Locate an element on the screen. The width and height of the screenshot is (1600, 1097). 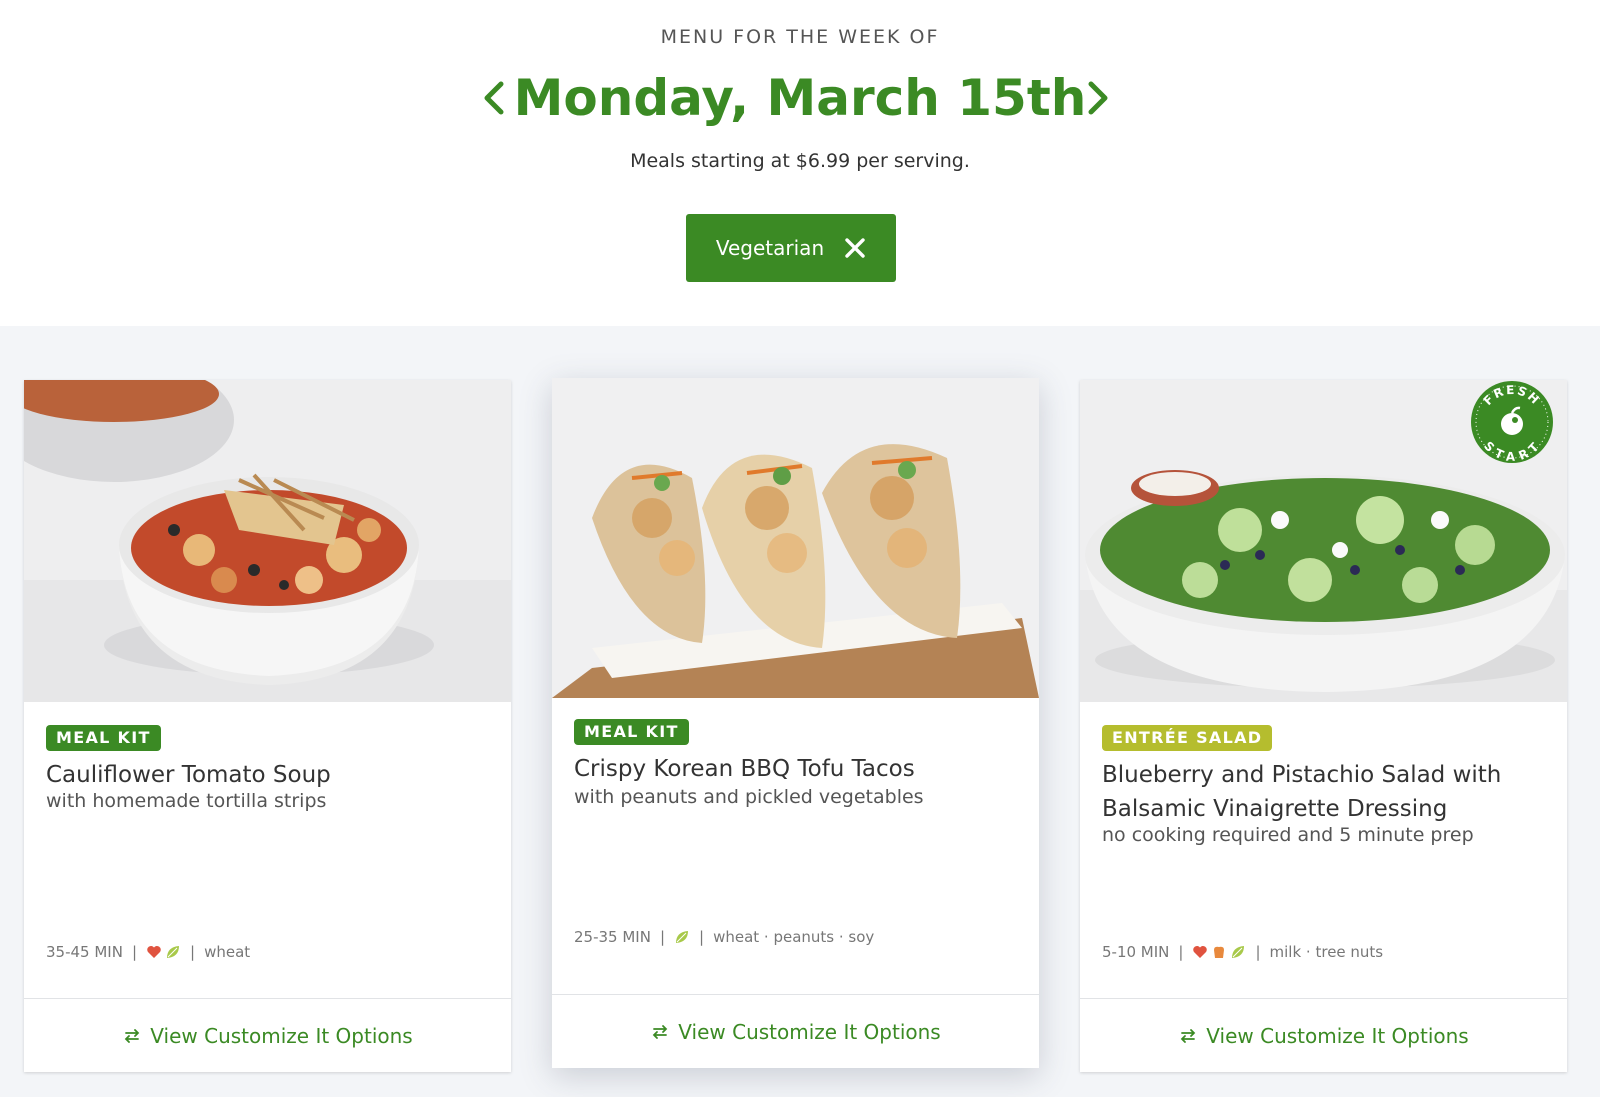
soup-bowl-photo is located at coordinates (267, 541).